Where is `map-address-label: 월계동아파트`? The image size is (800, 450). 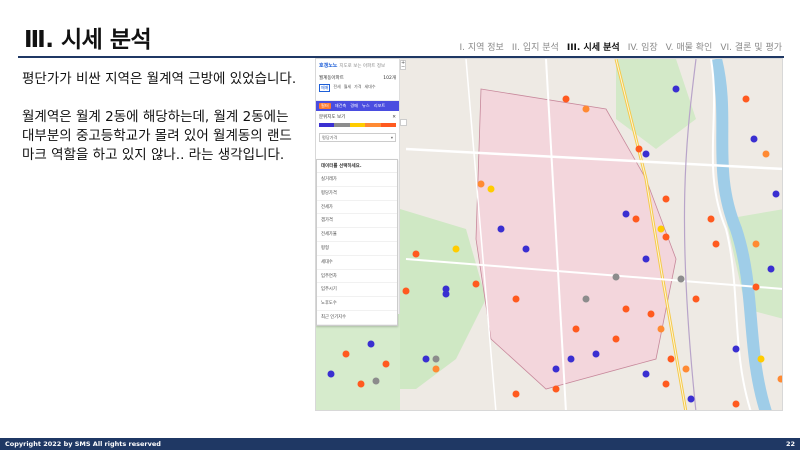 map-address-label: 월계동아파트 is located at coordinates (331, 78).